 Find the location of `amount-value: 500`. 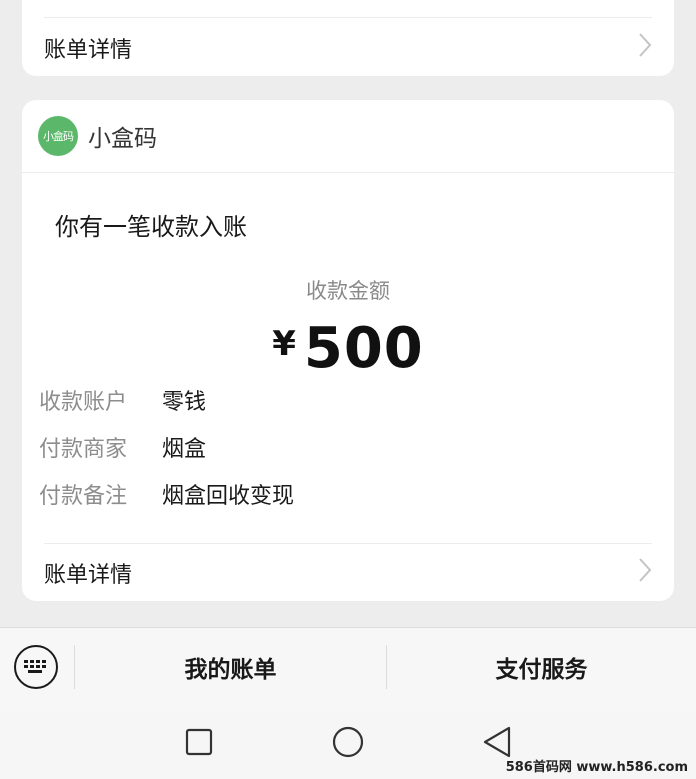

amount-value: 500 is located at coordinates (363, 348).